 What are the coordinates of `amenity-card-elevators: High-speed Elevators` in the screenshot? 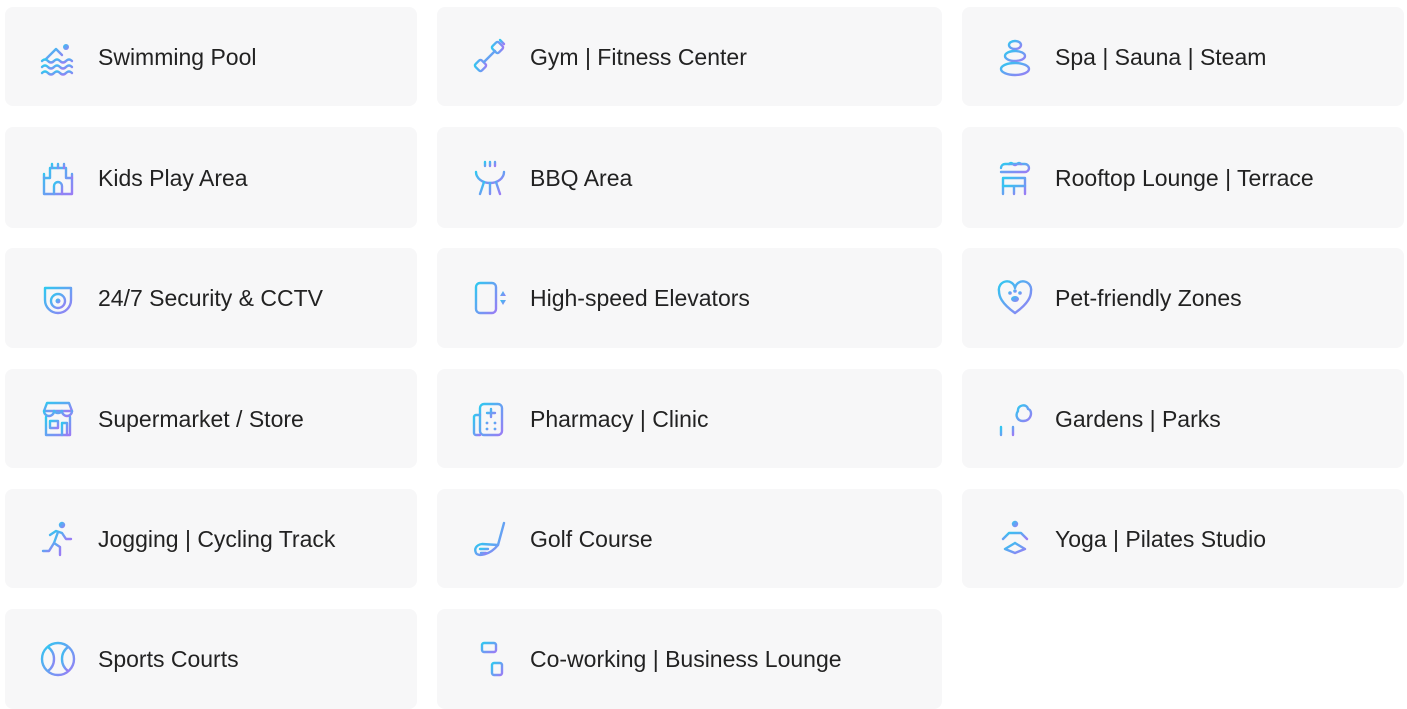 It's located at (689, 298).